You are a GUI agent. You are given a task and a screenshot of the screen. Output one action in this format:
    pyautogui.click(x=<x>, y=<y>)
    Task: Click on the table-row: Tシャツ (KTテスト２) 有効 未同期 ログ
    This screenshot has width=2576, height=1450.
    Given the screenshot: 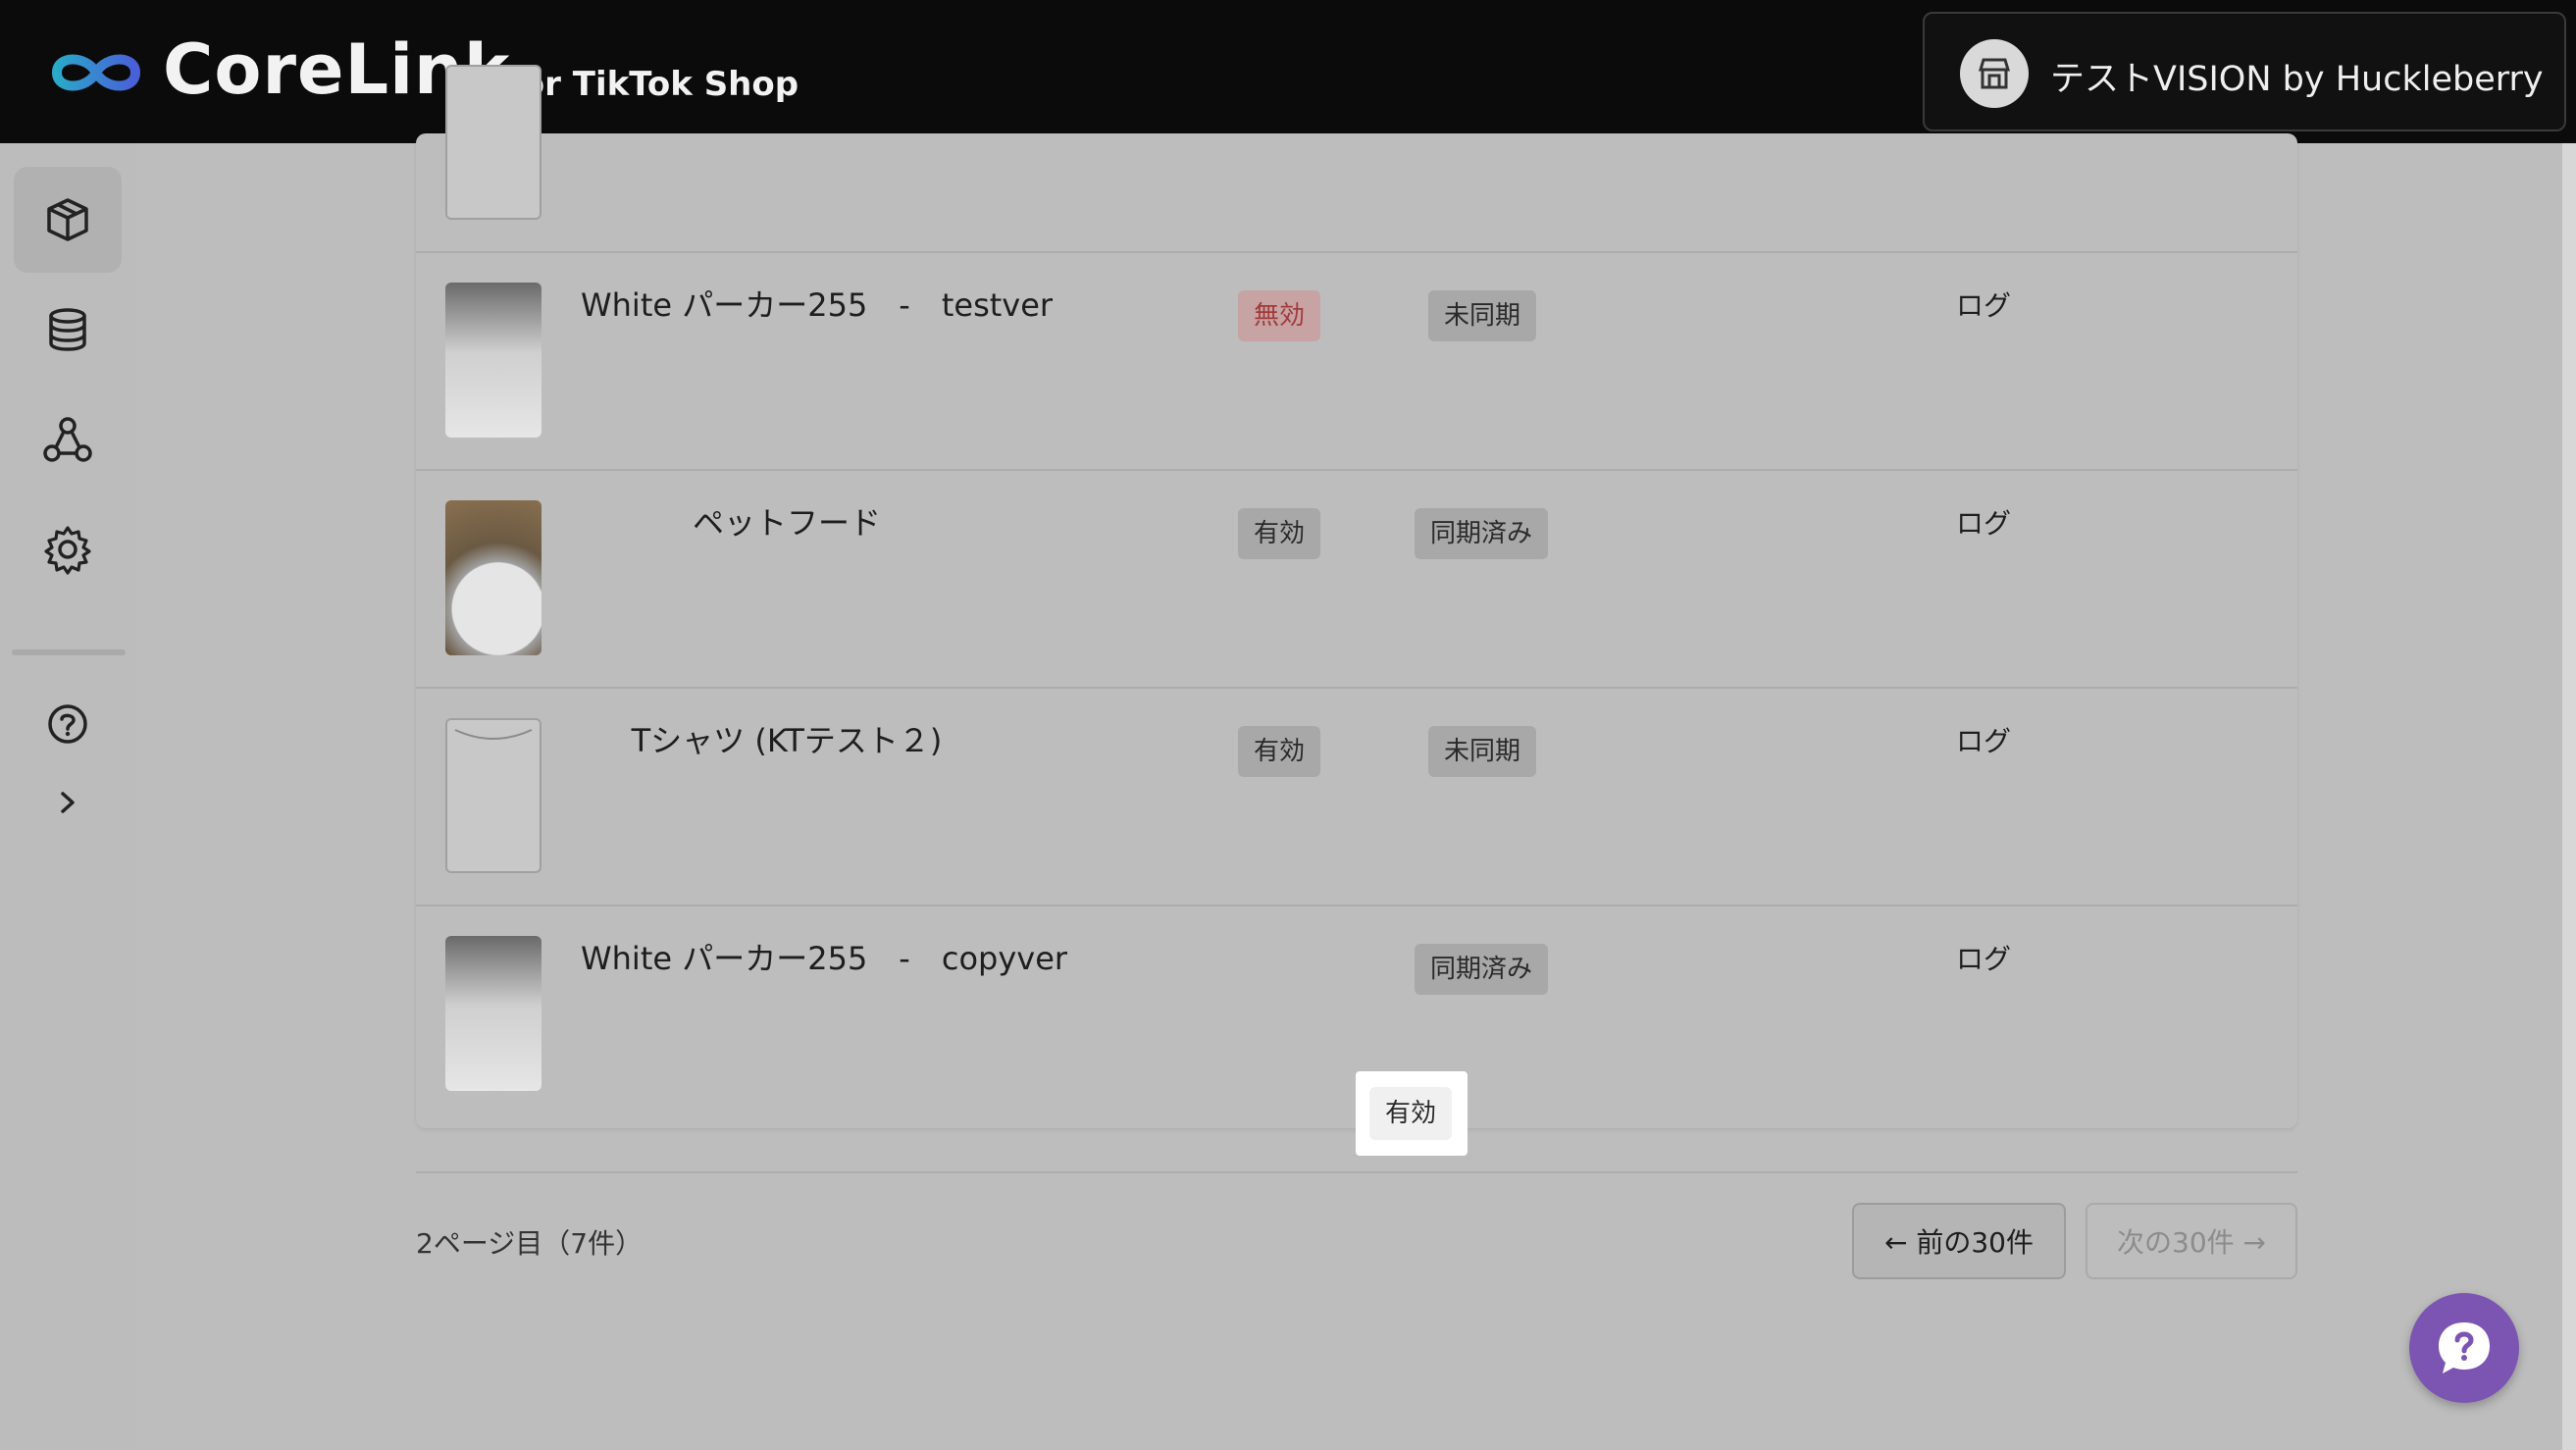 What is the action you would take?
    pyautogui.click(x=1356, y=795)
    